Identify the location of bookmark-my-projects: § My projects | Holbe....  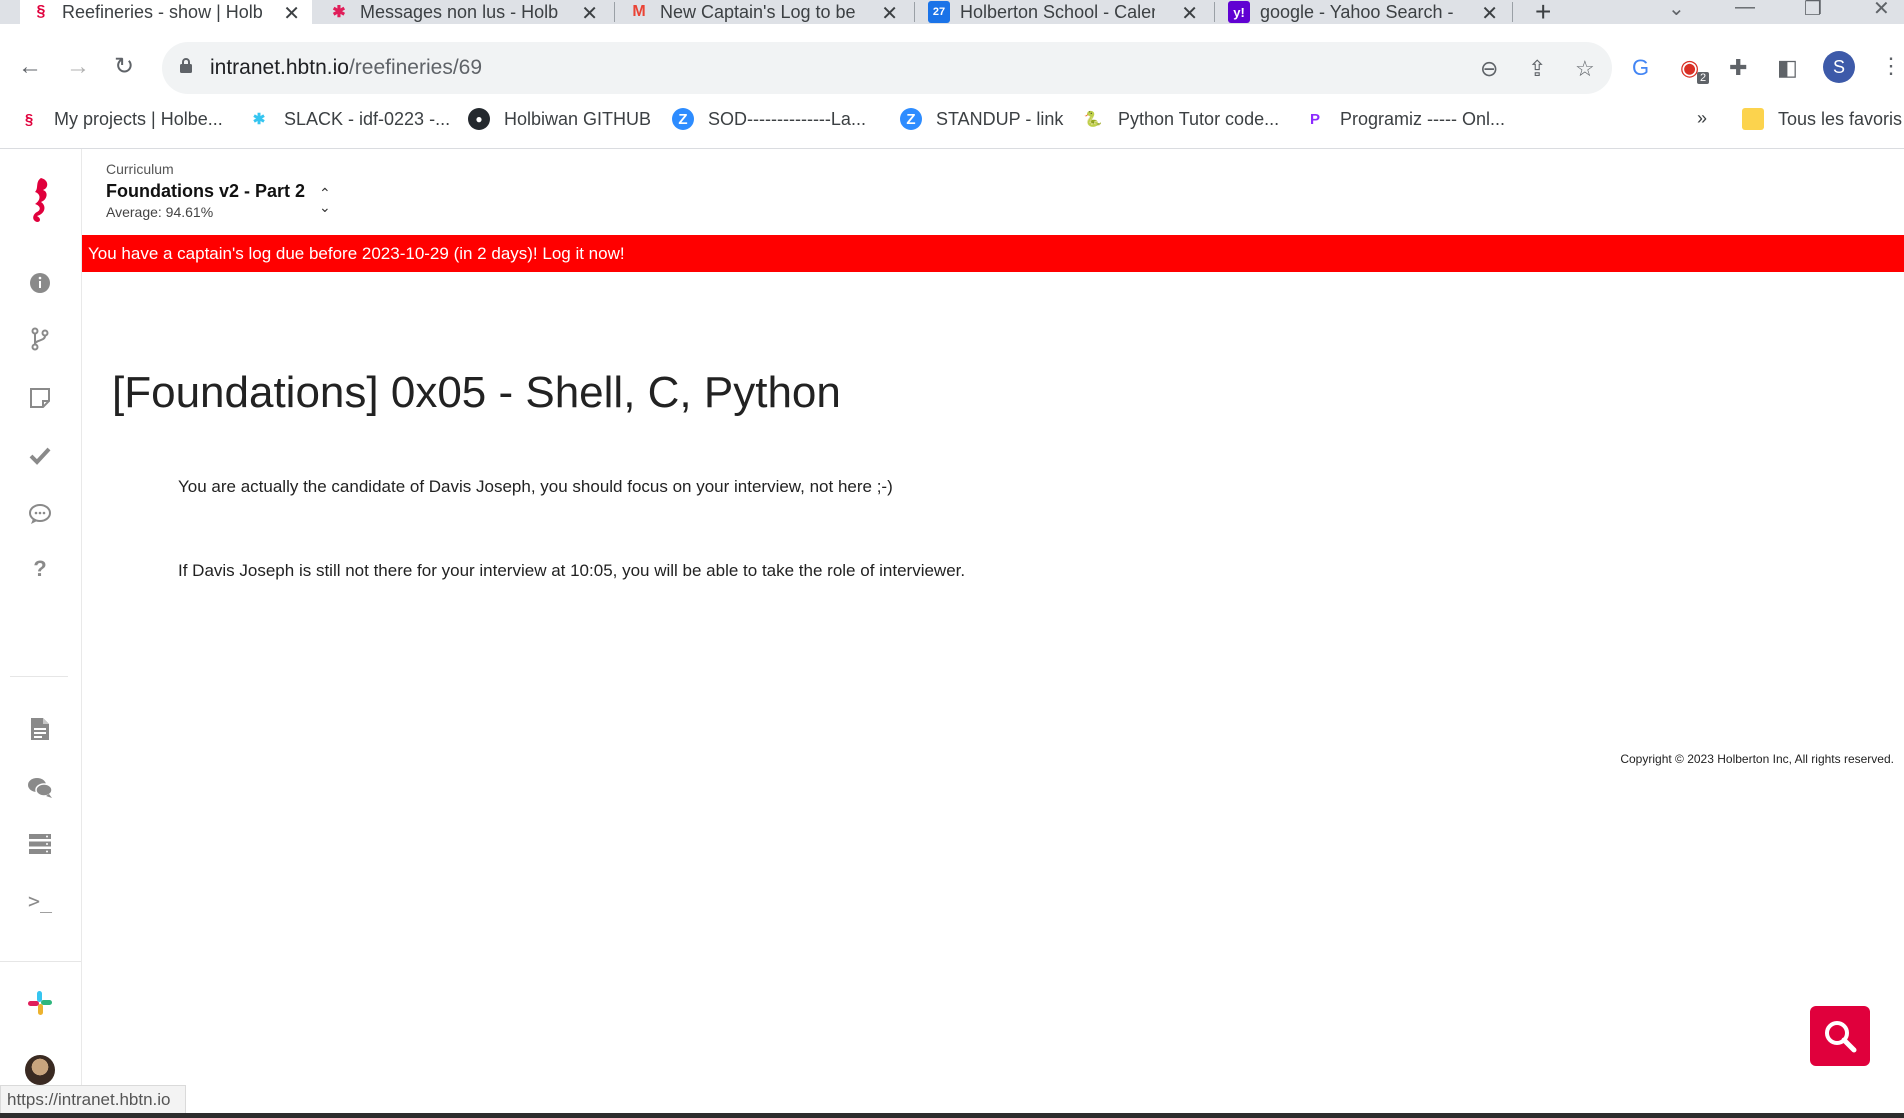
(120, 119).